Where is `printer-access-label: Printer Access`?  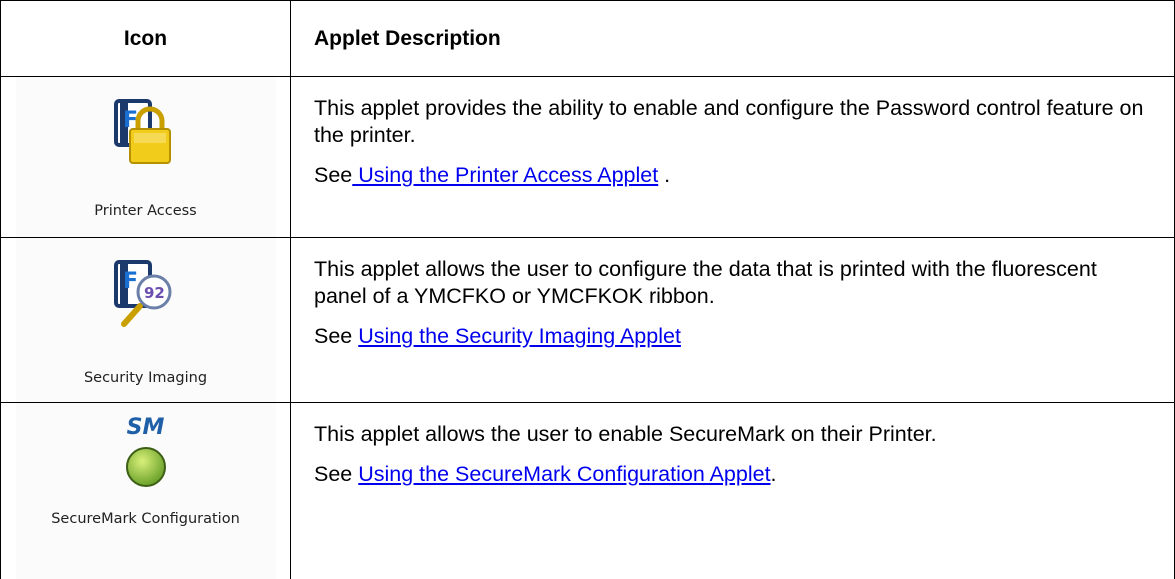 printer-access-label: Printer Access is located at coordinates (145, 211).